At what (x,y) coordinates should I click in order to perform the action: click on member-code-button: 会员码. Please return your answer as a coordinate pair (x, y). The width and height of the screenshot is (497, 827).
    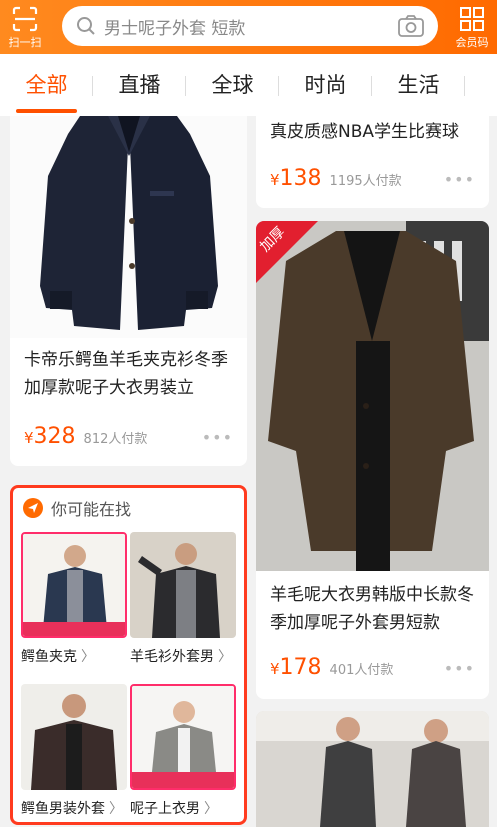
    Looking at the image, I should click on (472, 27).